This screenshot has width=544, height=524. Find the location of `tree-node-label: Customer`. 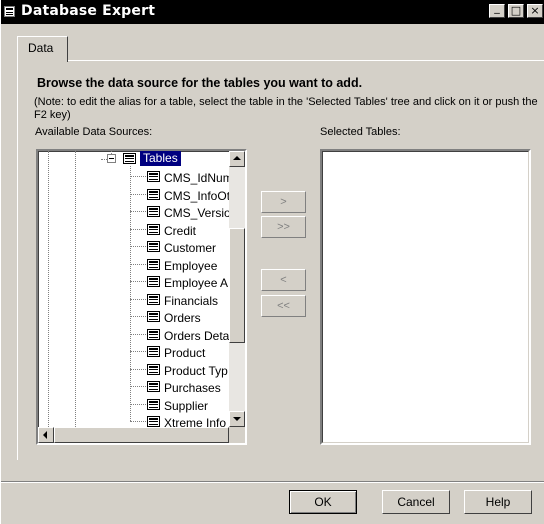

tree-node-label: Customer is located at coordinates (190, 248).